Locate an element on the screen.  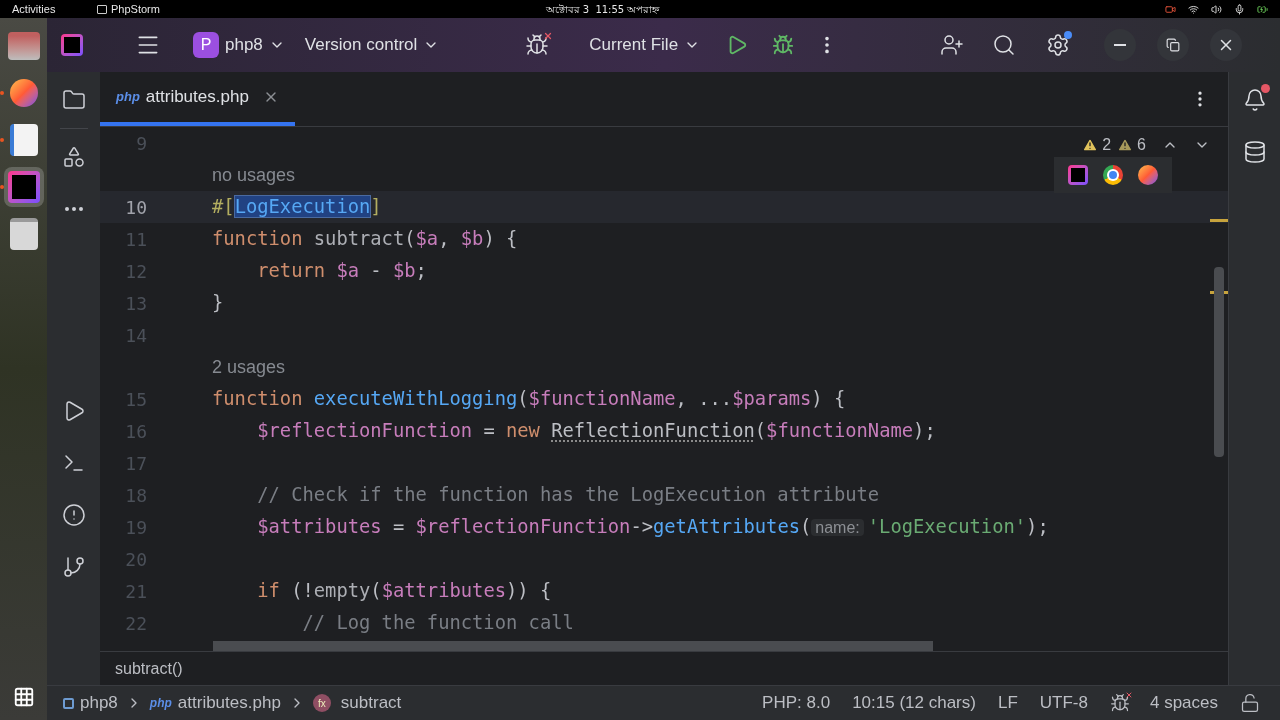
line-number: 10 is located at coordinates (136, 207).